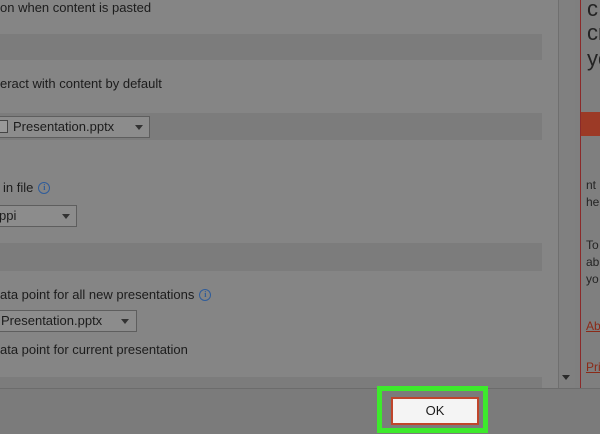 The image size is (600, 434). What do you see at coordinates (94, 349) in the screenshot?
I see `data-point-current-label: ata point for current presentation` at bounding box center [94, 349].